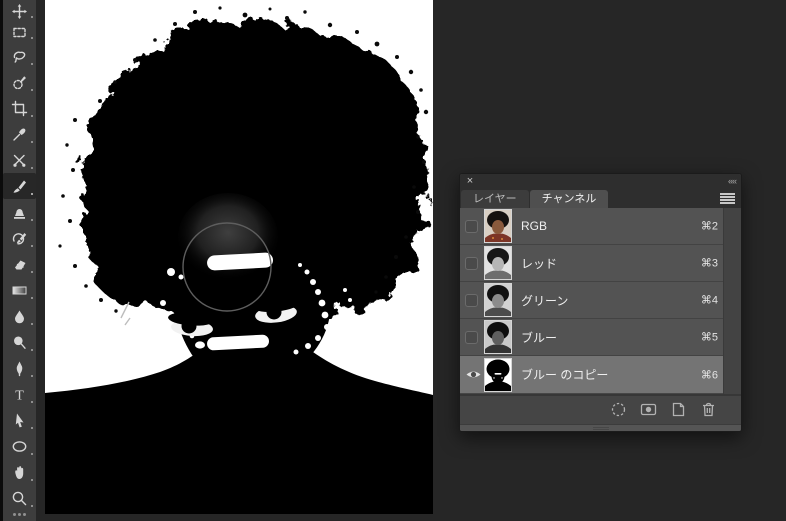 Image resolution: width=786 pixels, height=521 pixels. Describe the element at coordinates (19, 56) in the screenshot. I see `lasso-tool-icon` at that location.